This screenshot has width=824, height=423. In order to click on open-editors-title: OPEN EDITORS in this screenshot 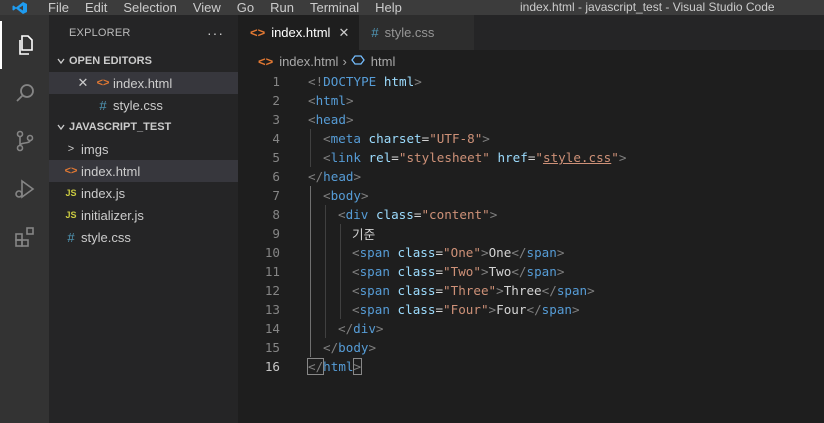, I will do `click(110, 61)`.